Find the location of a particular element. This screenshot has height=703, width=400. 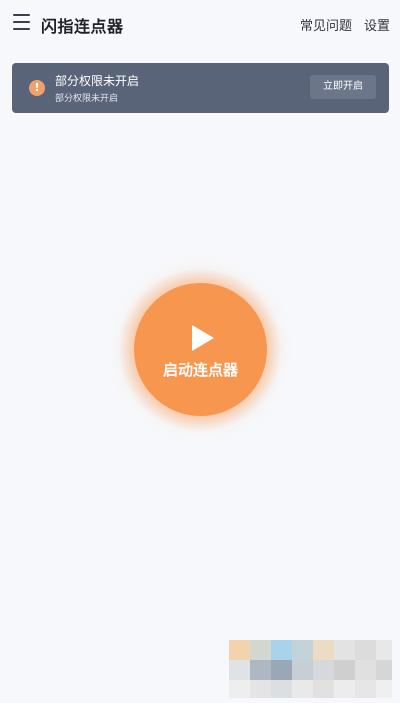

settings-link: 设置 is located at coordinates (377, 24).